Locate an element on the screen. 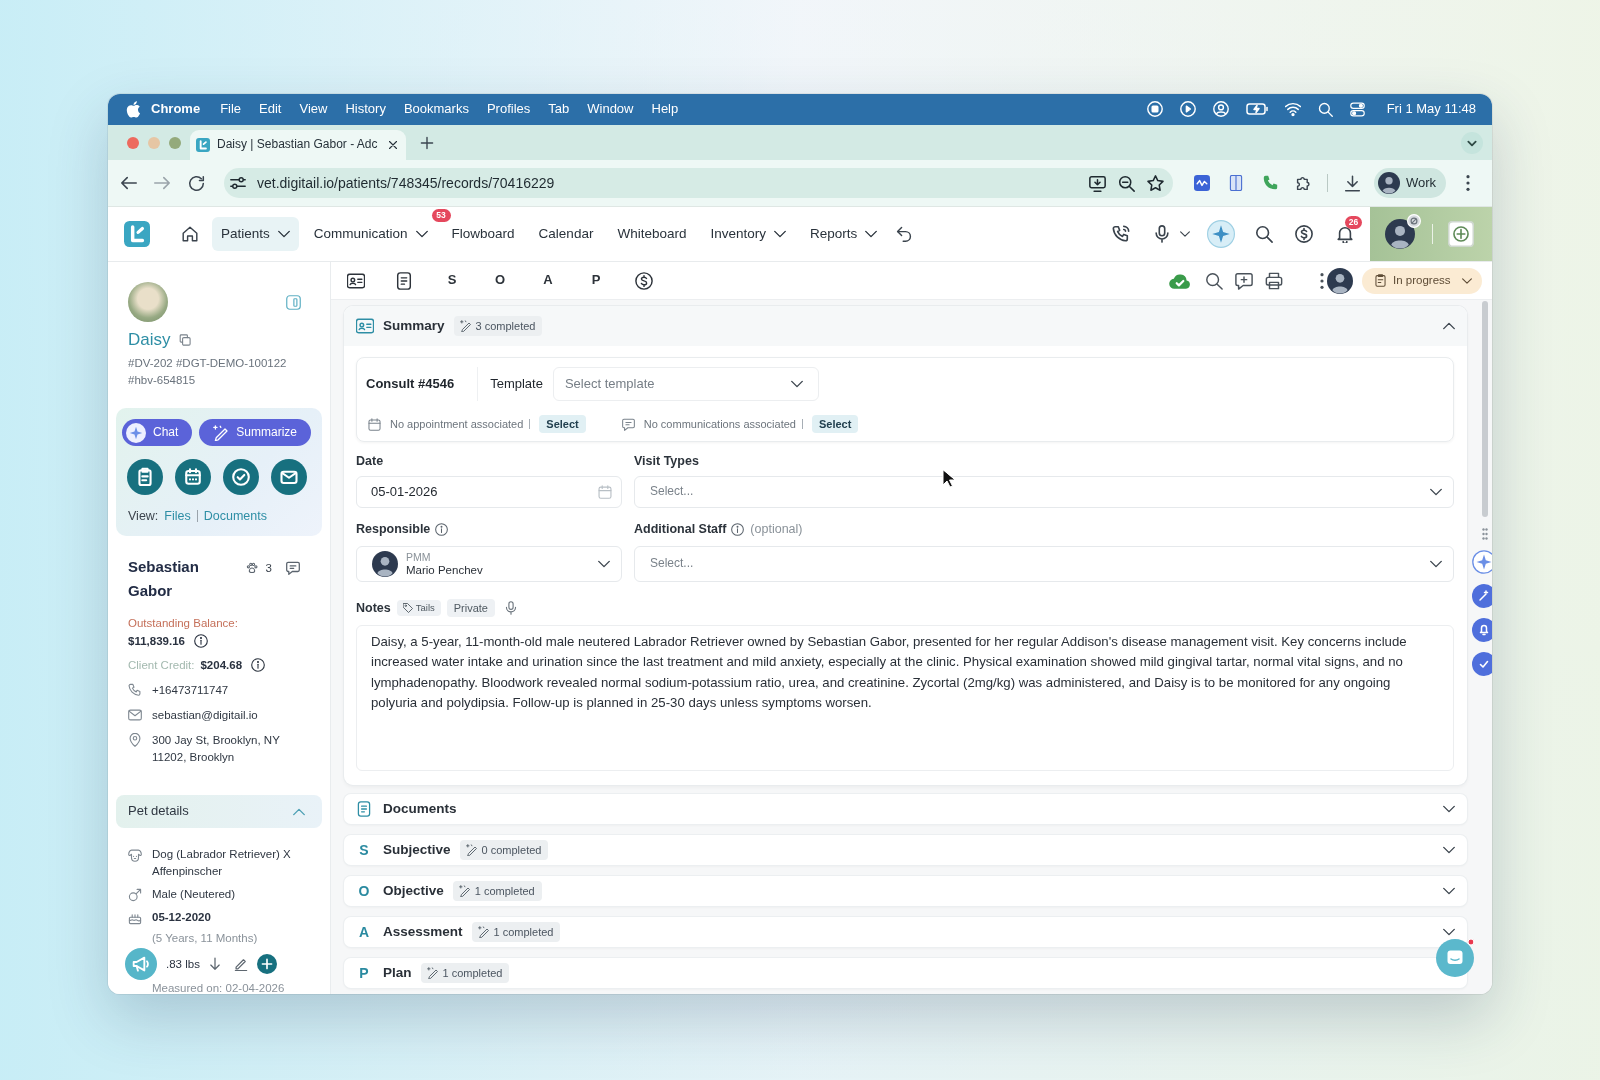 The width and height of the screenshot is (1600, 1080). section-header: A Assessment 1 completed is located at coordinates (905, 932).